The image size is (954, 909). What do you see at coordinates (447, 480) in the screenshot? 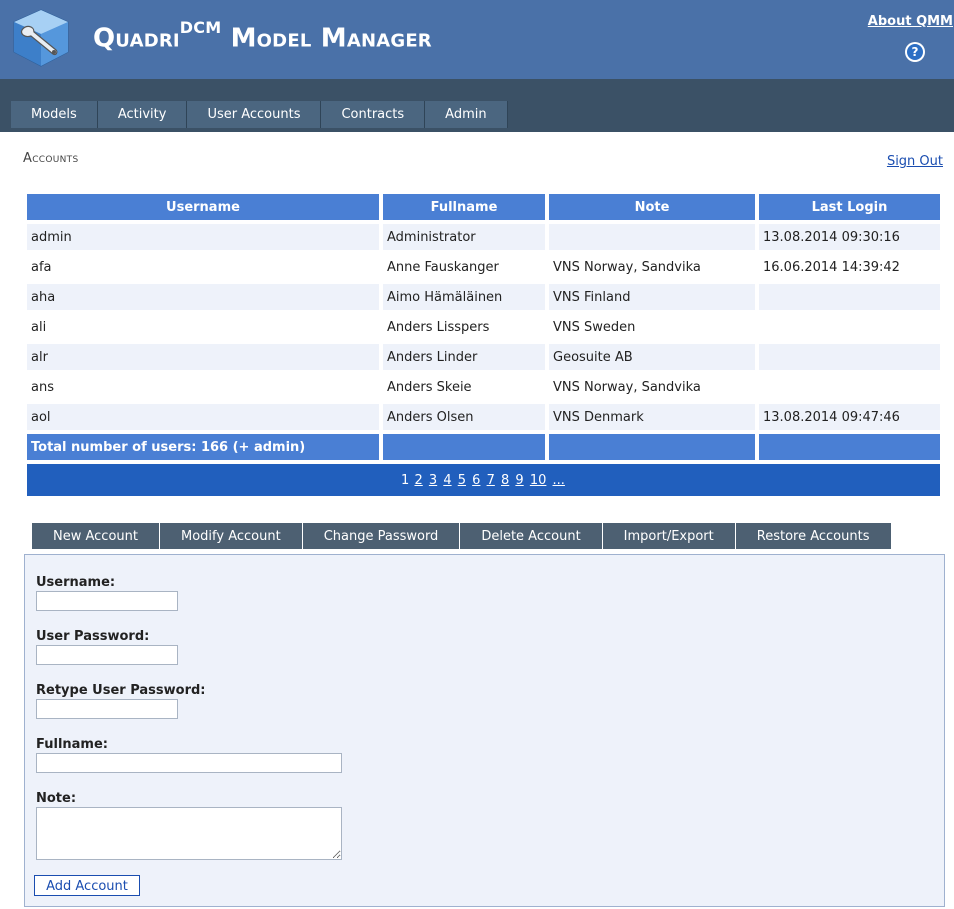
I see `page-link-4: 4` at bounding box center [447, 480].